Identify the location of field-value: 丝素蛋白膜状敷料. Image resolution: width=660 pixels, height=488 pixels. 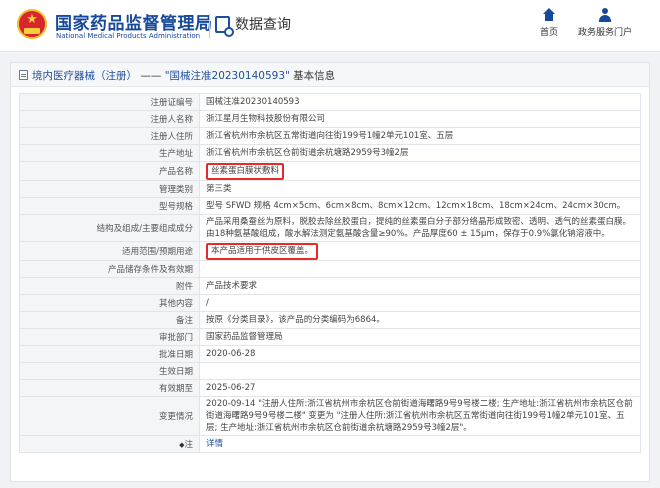
(420, 171).